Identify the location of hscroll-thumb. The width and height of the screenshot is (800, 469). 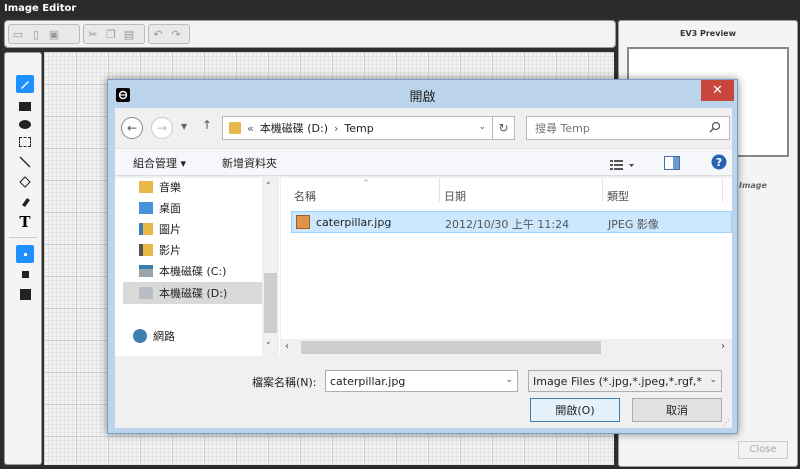
(451, 347).